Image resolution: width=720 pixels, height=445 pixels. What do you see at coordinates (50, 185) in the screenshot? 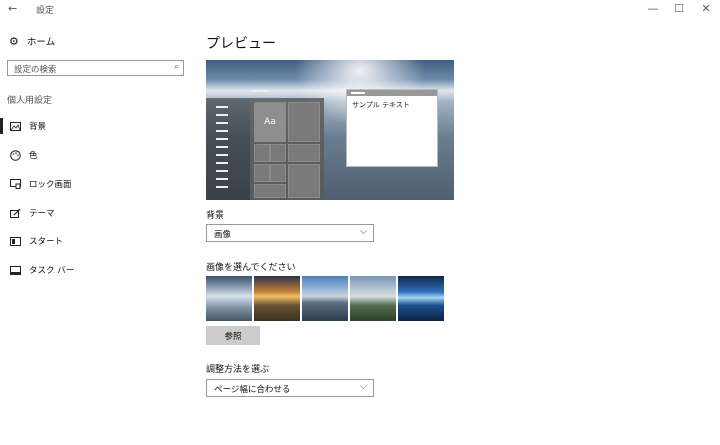
I see `sidebar-item-label: ロック画面` at bounding box center [50, 185].